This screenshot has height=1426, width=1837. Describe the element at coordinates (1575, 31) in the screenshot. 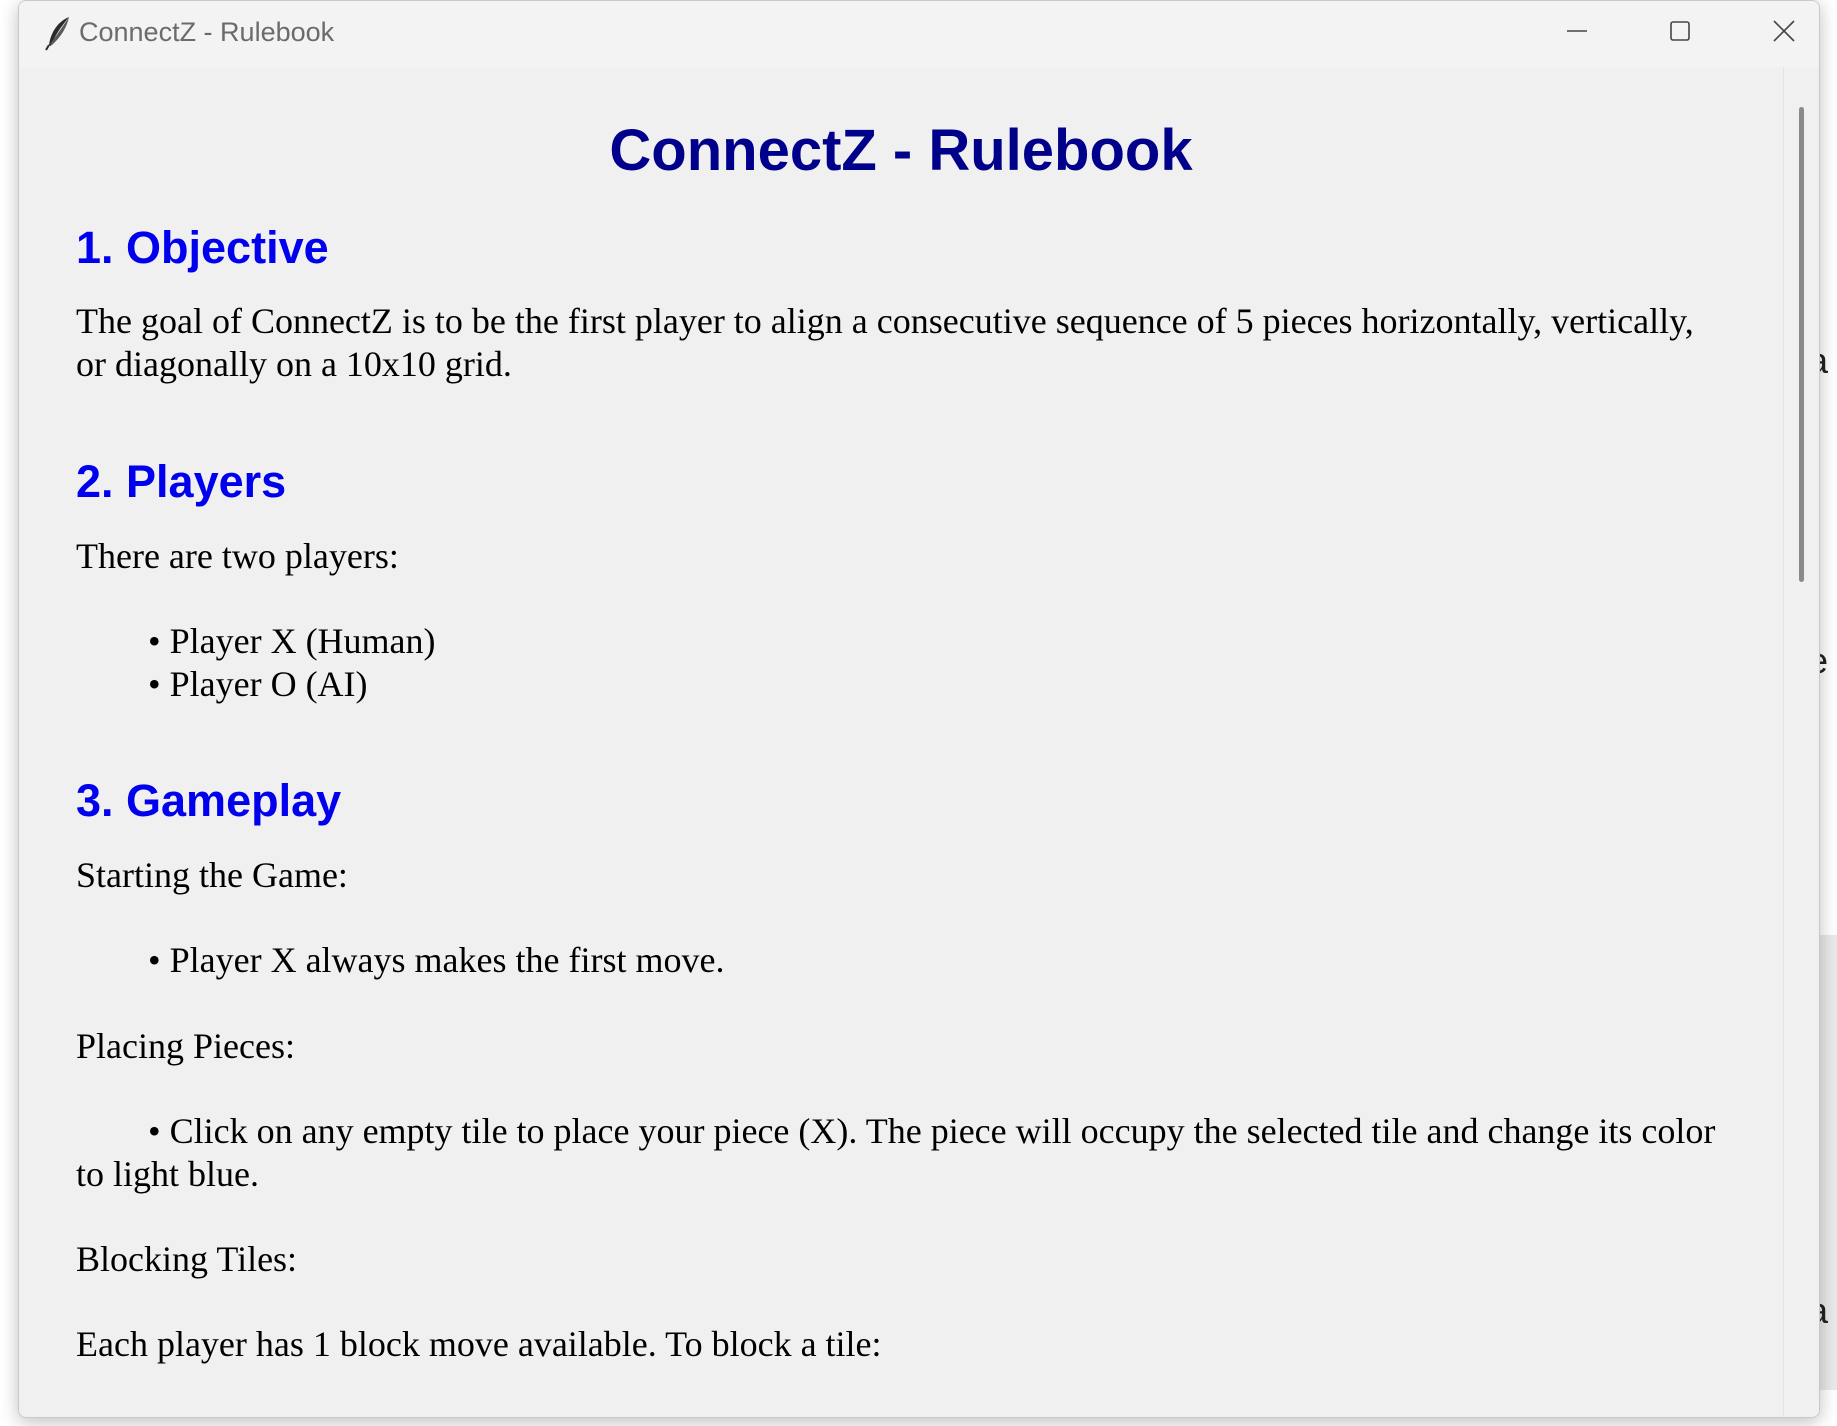

I see `minimize-button` at that location.